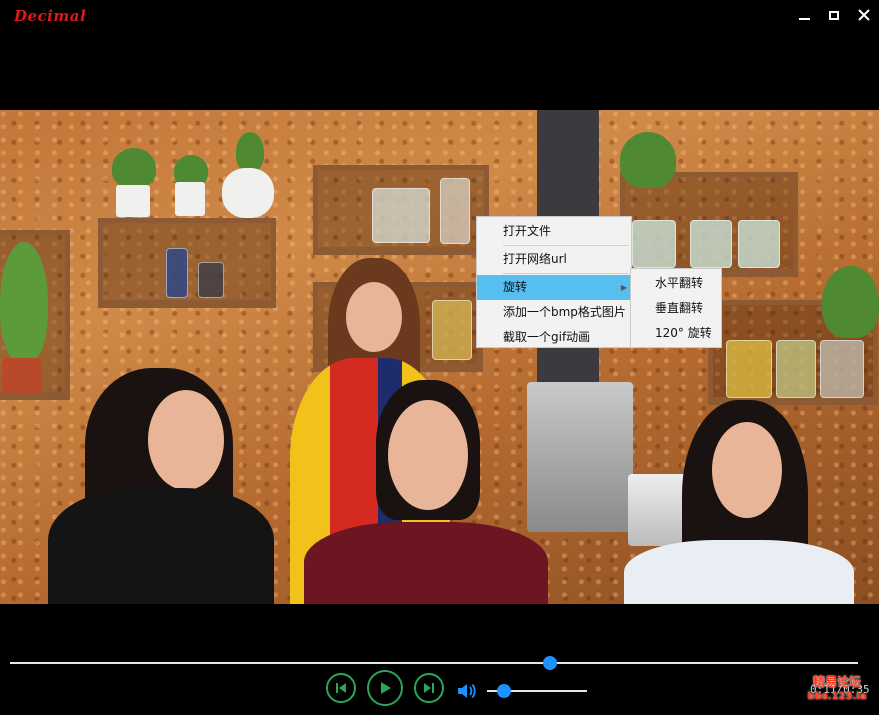 The width and height of the screenshot is (879, 715). What do you see at coordinates (50, 16) in the screenshot?
I see `app-logo: Decimal` at bounding box center [50, 16].